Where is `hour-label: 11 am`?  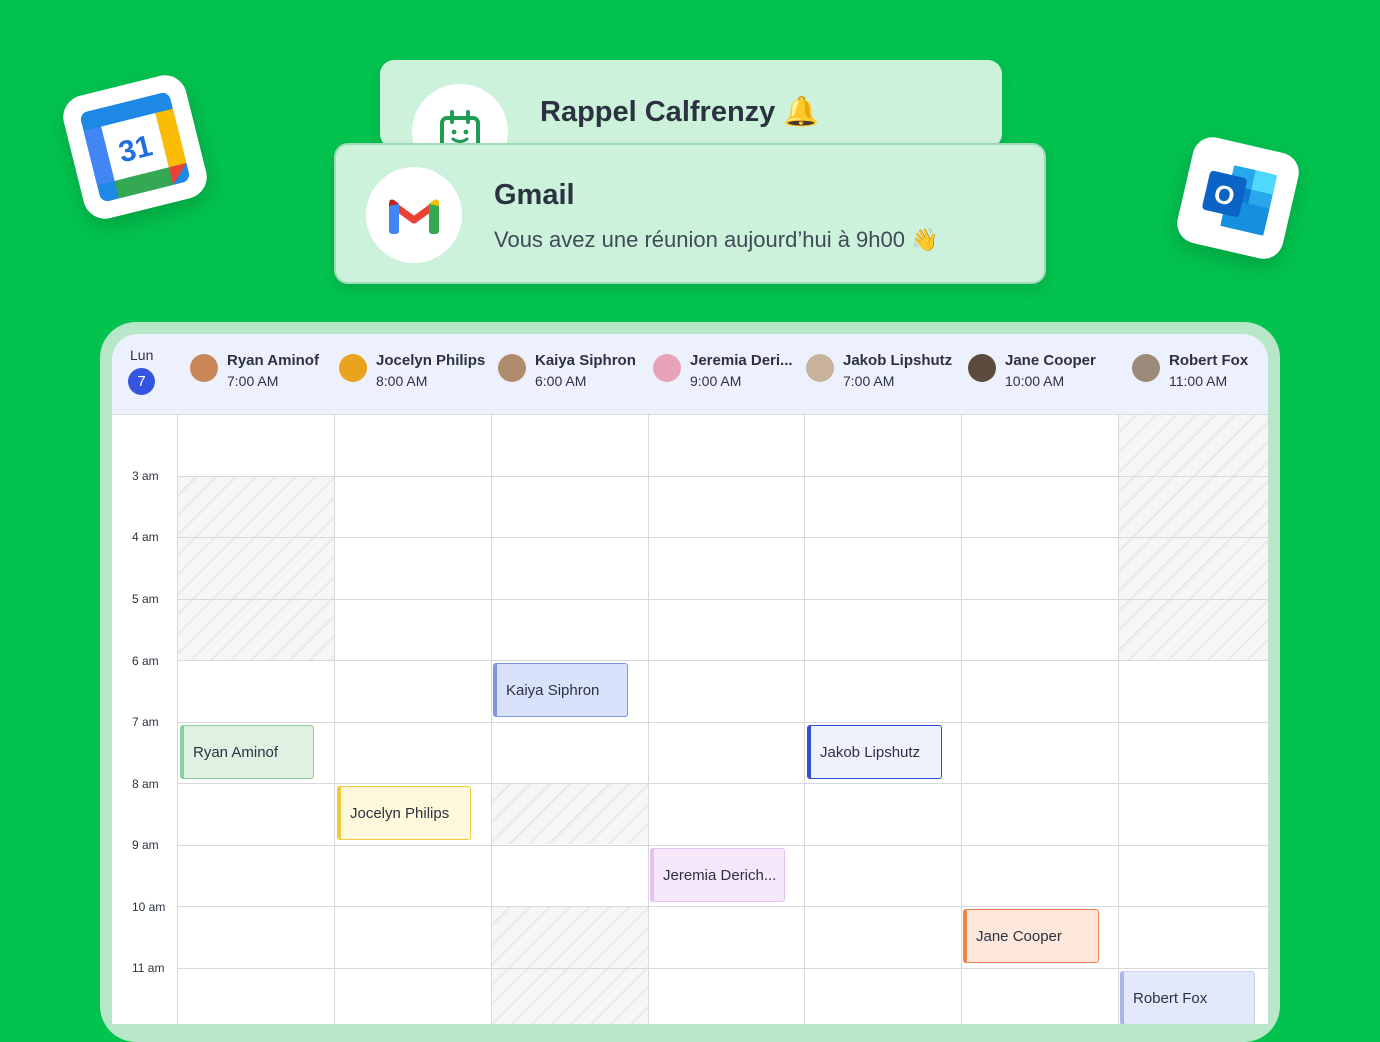 hour-label: 11 am is located at coordinates (148, 968).